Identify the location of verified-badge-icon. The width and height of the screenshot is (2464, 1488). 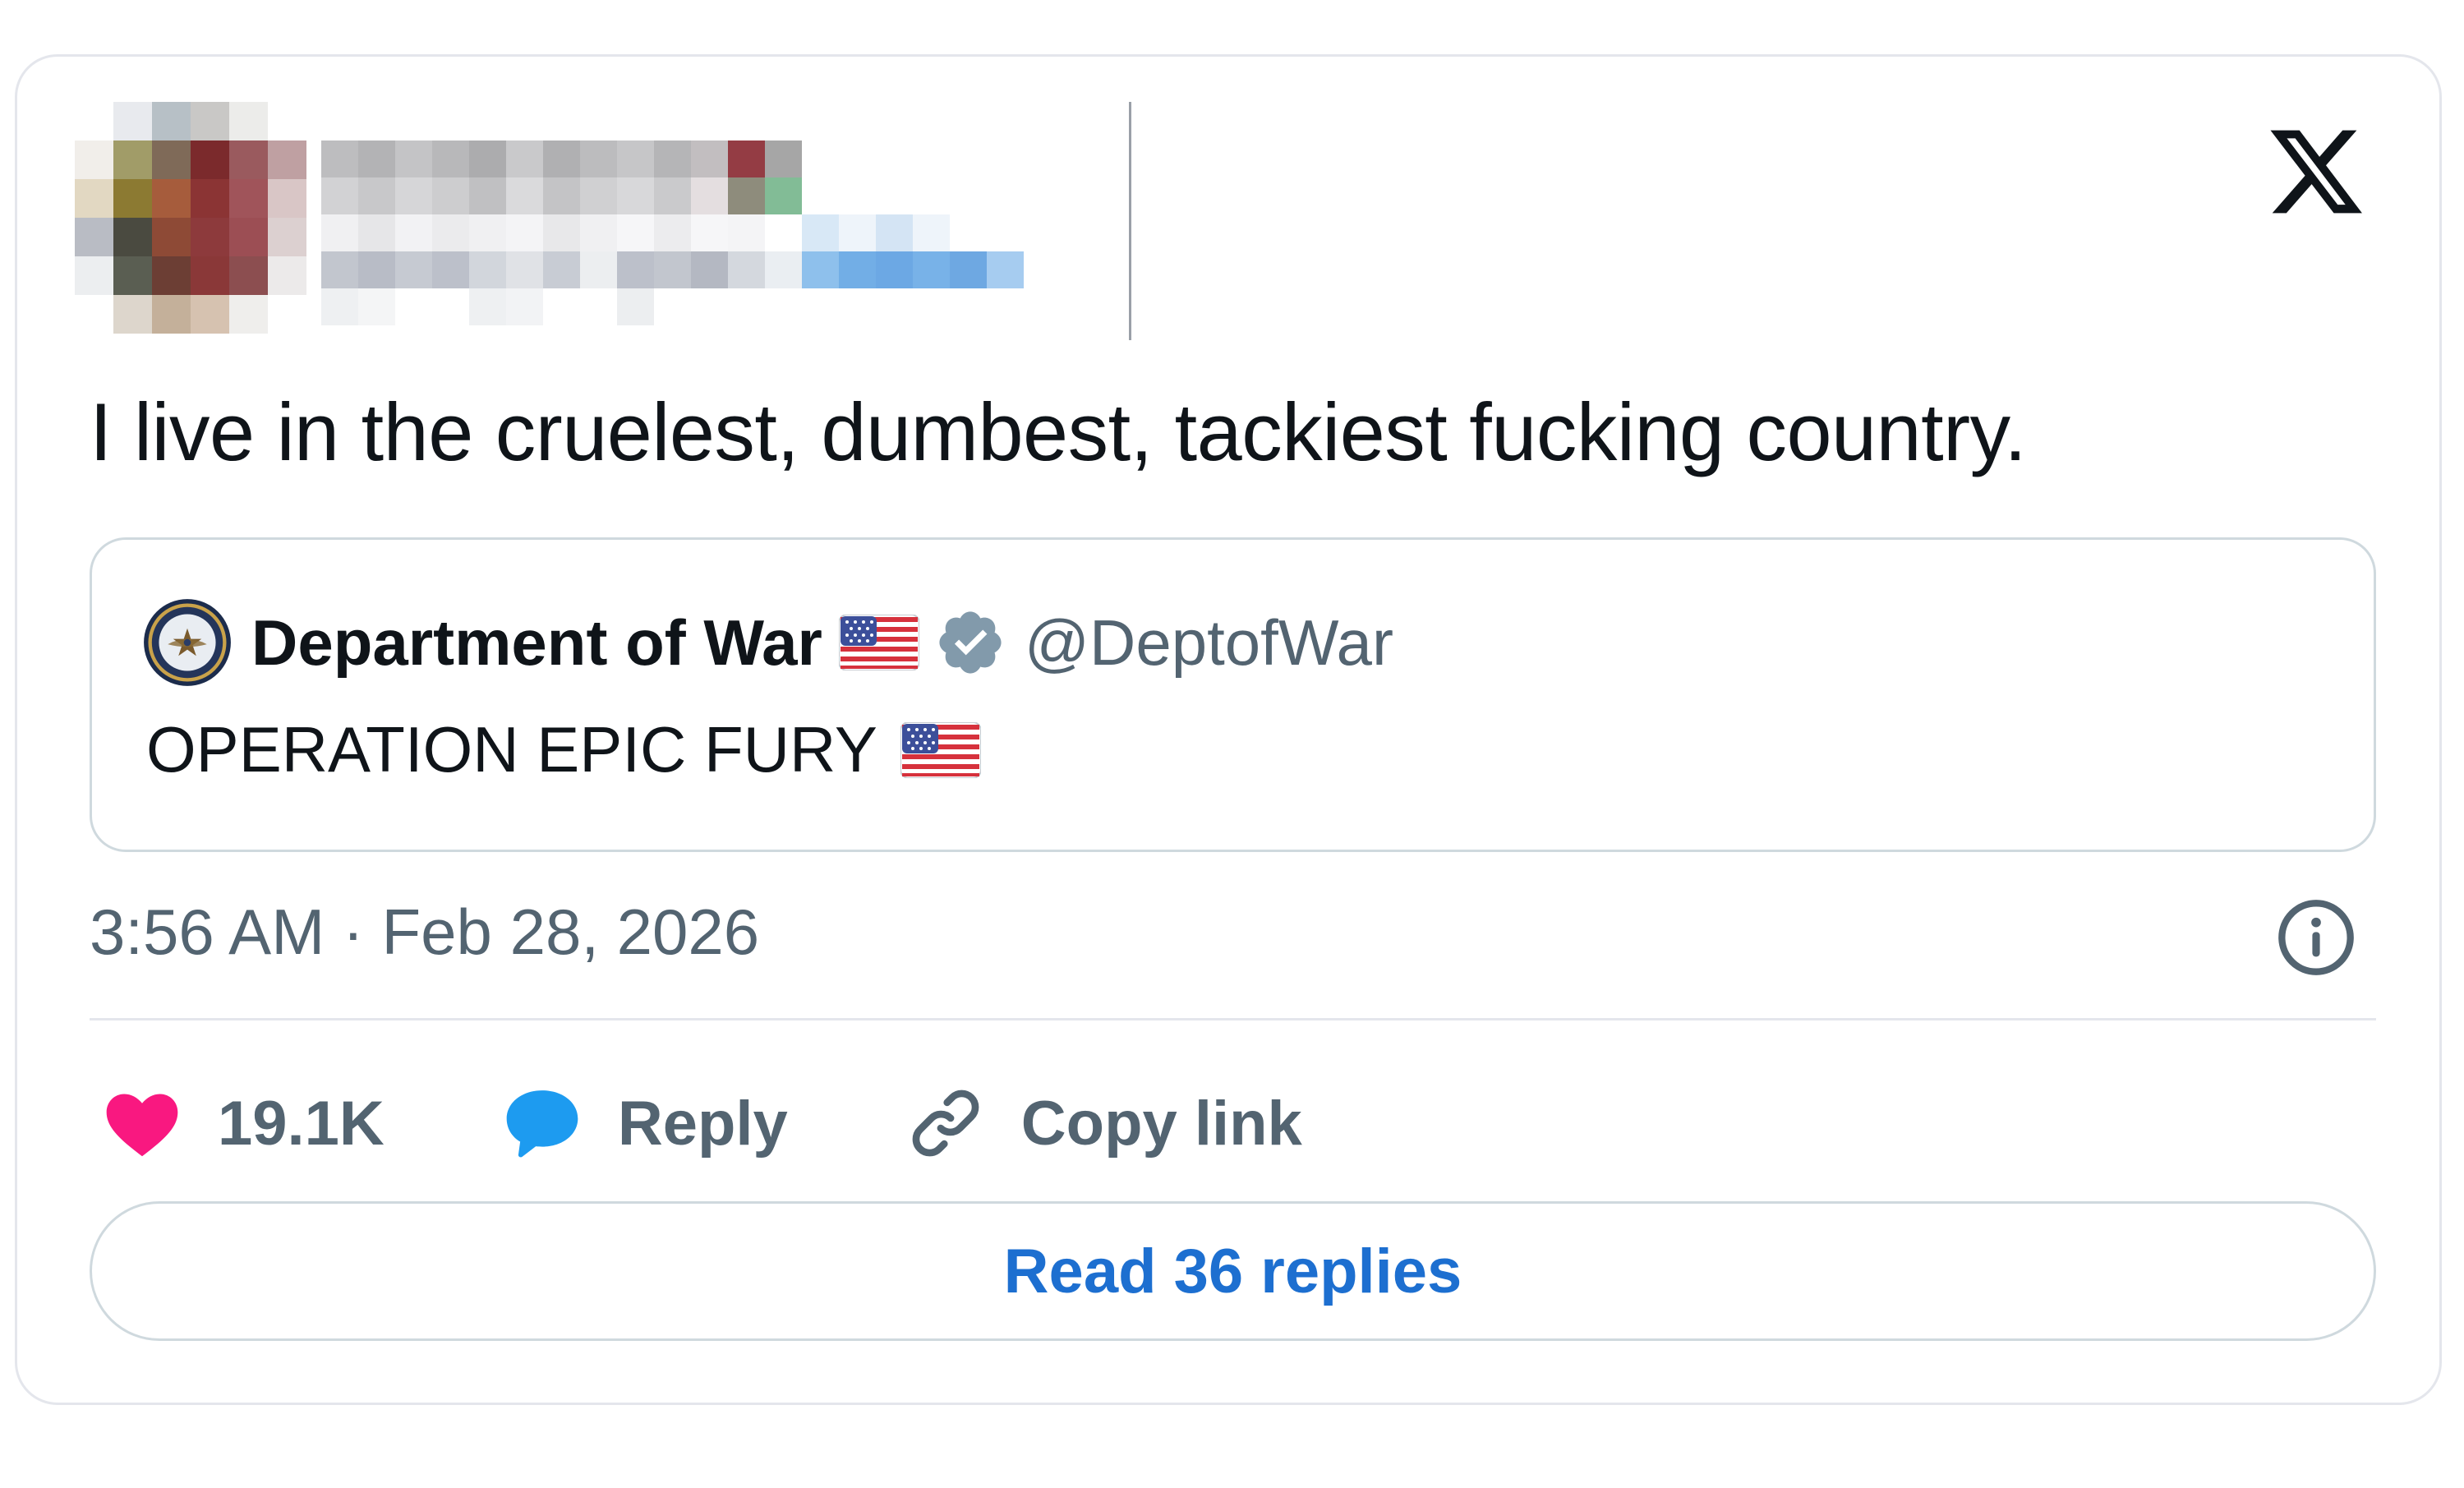
(971, 642).